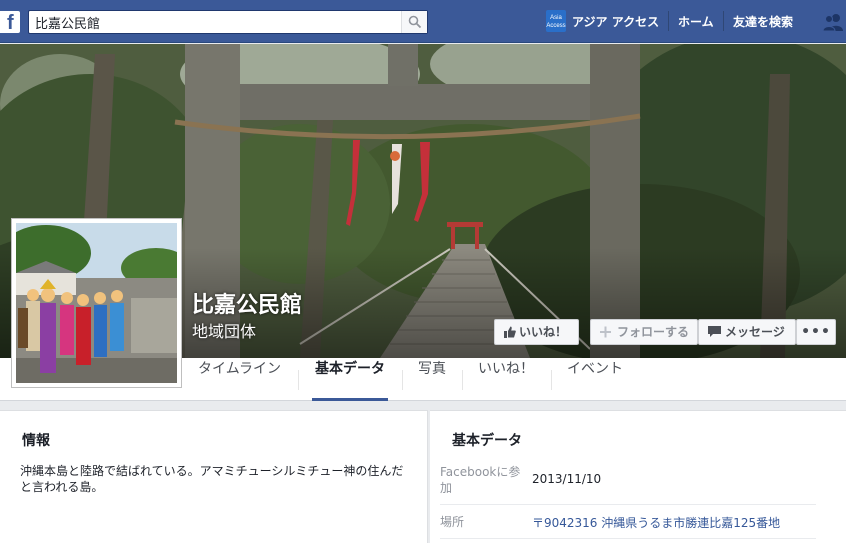 The width and height of the screenshot is (846, 543). I want to click on follow-button-label: フォローする, so click(653, 332).